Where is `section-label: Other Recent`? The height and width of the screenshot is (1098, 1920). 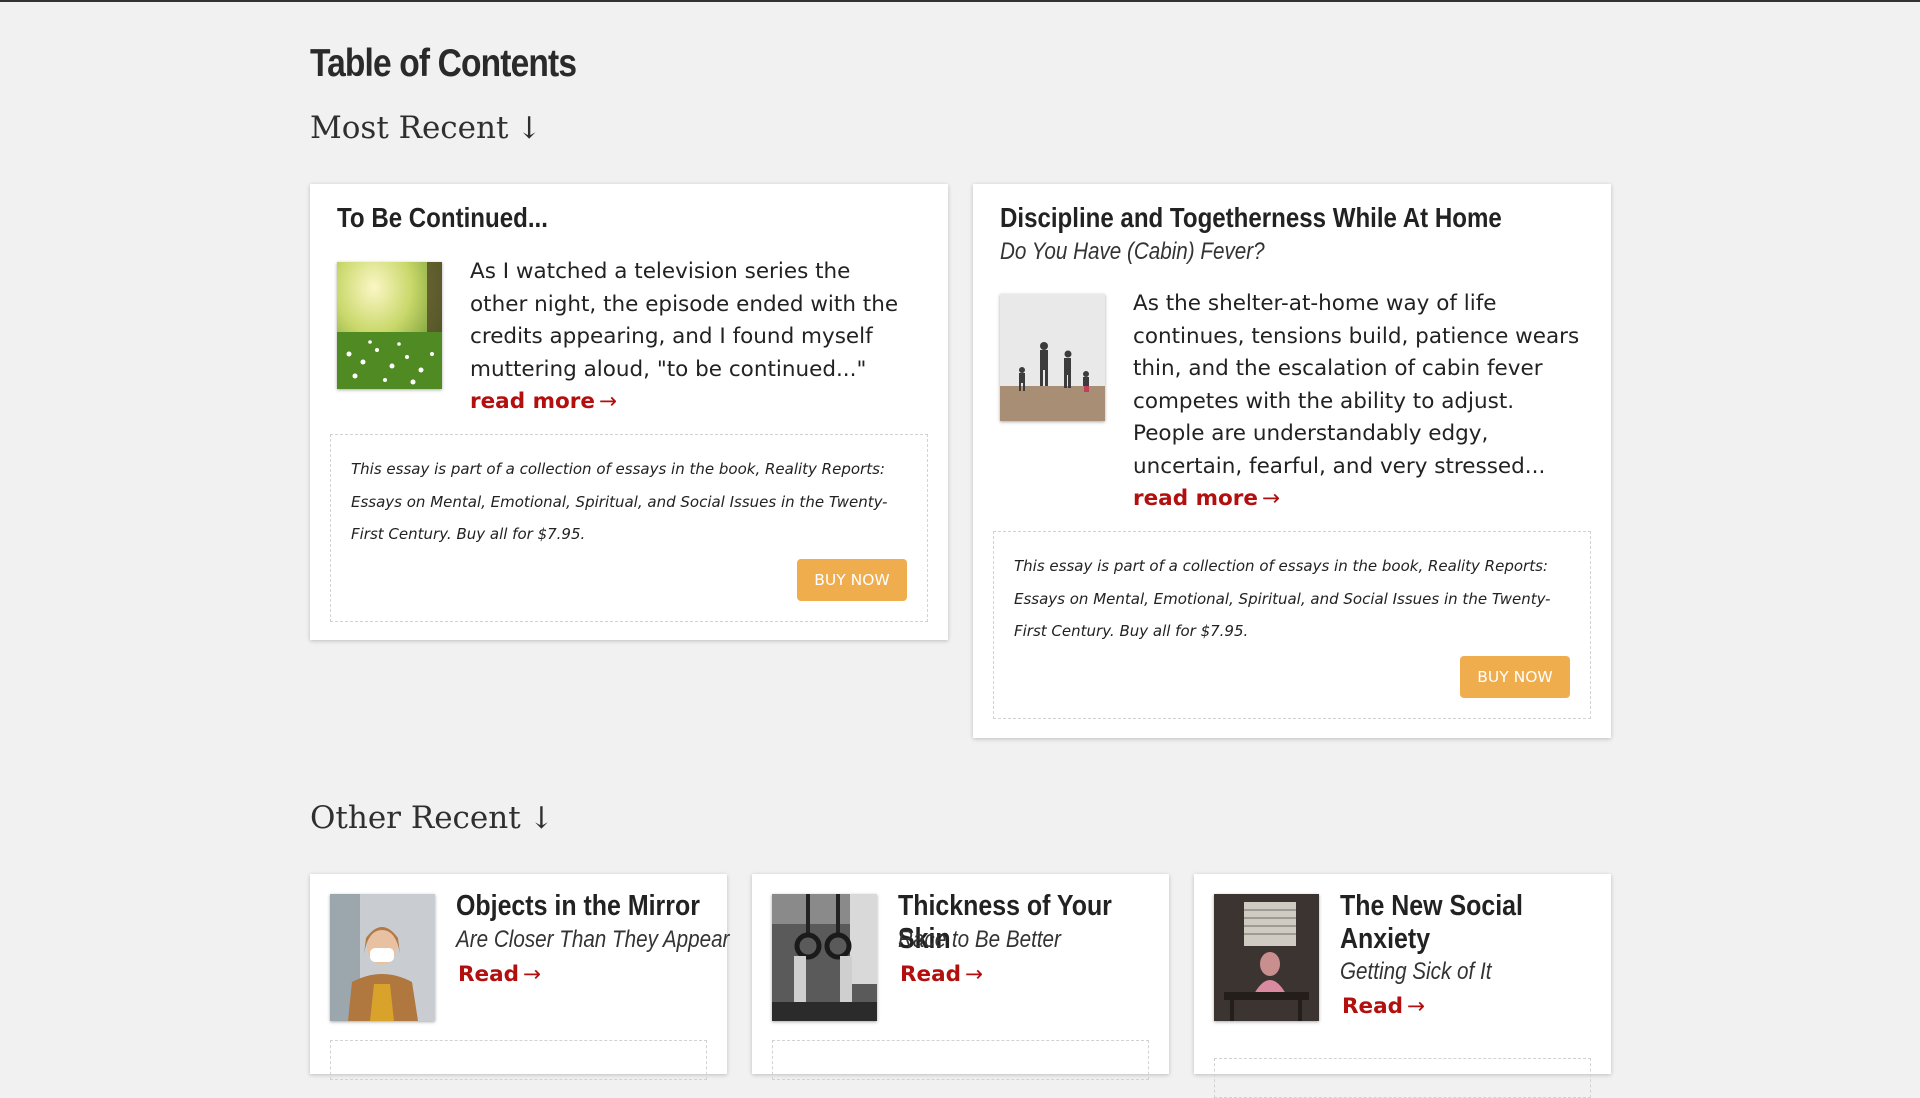
section-label: Other Recent is located at coordinates (415, 818).